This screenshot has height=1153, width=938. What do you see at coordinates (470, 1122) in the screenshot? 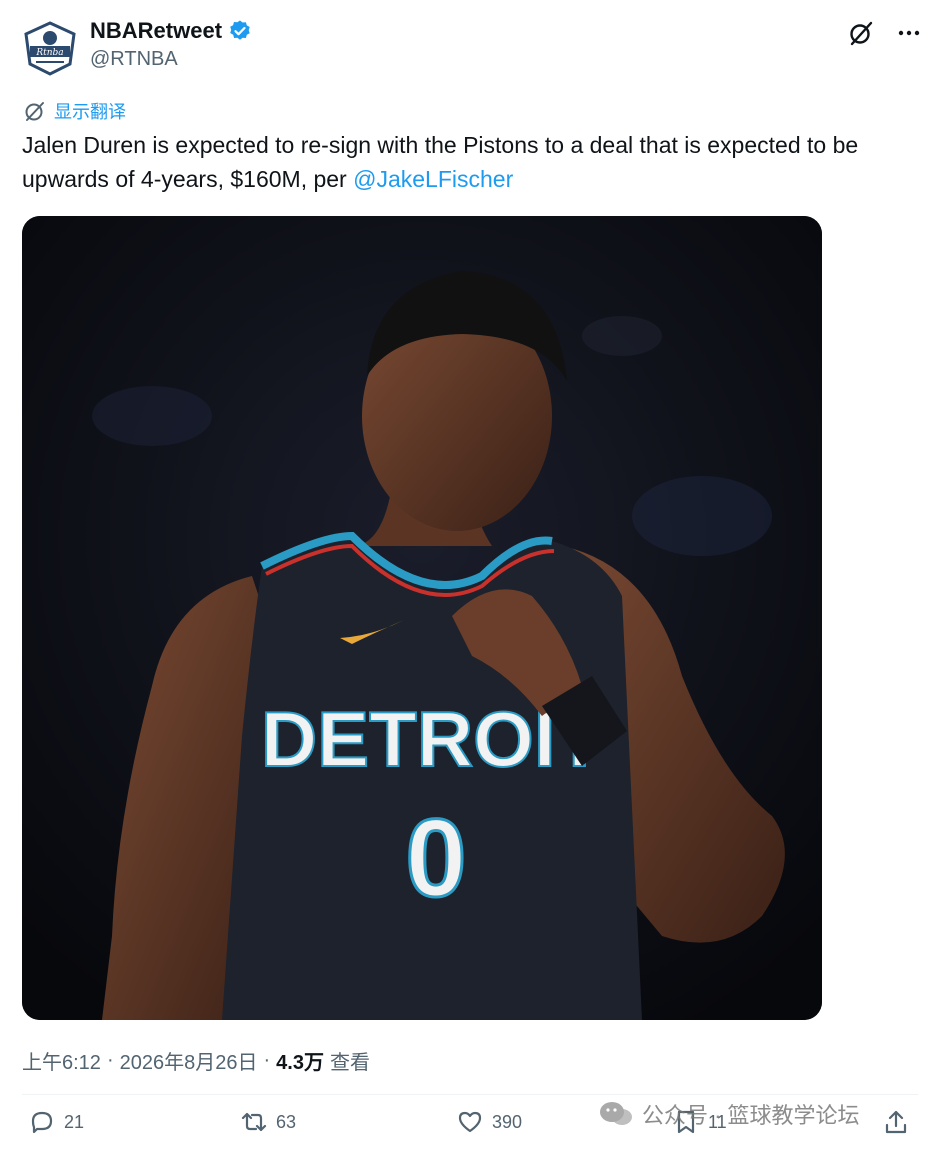
I see `heart-icon` at bounding box center [470, 1122].